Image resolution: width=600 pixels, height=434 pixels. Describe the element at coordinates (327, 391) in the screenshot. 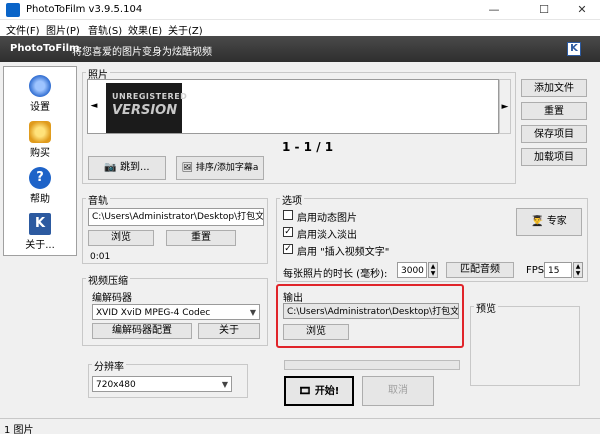

I see `start-label: 开始!` at that location.